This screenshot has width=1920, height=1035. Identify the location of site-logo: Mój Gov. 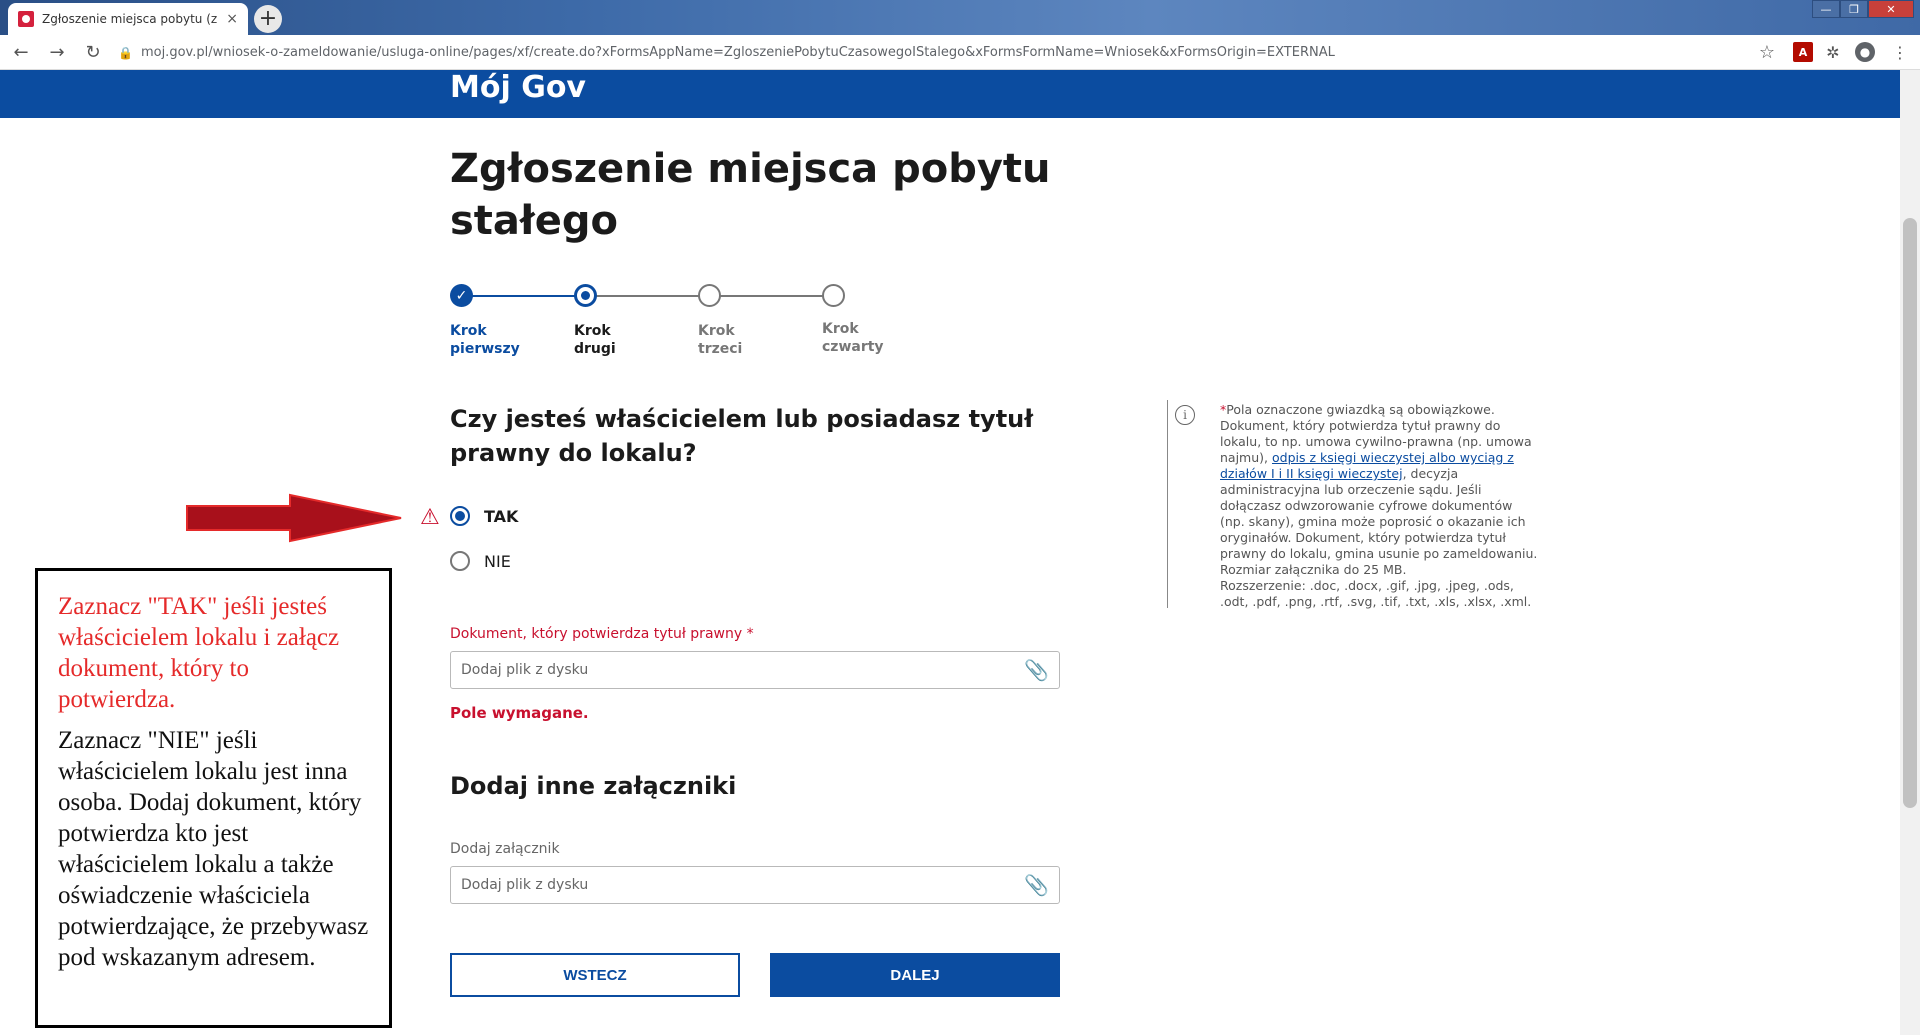
(518, 88).